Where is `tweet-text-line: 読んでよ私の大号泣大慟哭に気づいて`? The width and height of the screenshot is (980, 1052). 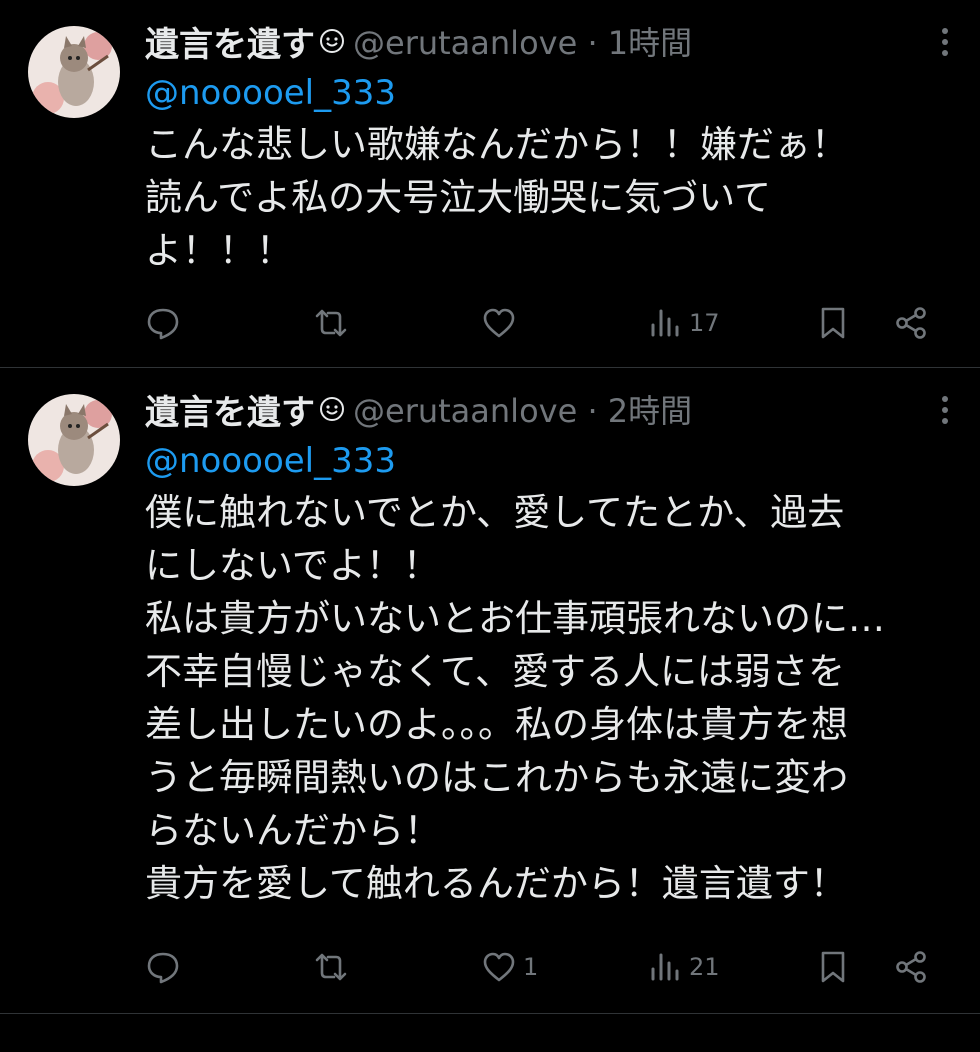 tweet-text-line: 読んでよ私の大号泣大慟哭に気づいて is located at coordinates (458, 197).